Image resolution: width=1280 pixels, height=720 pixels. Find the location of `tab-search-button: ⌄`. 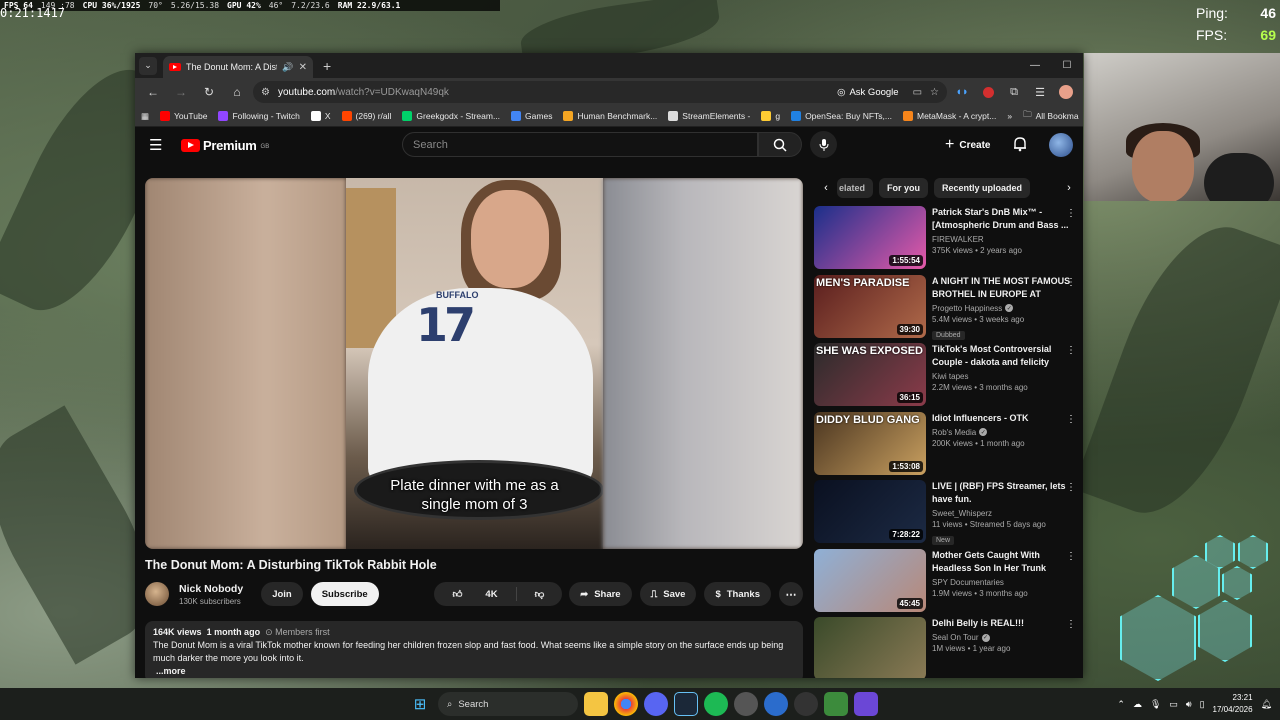

tab-search-button: ⌄ is located at coordinates (148, 65).